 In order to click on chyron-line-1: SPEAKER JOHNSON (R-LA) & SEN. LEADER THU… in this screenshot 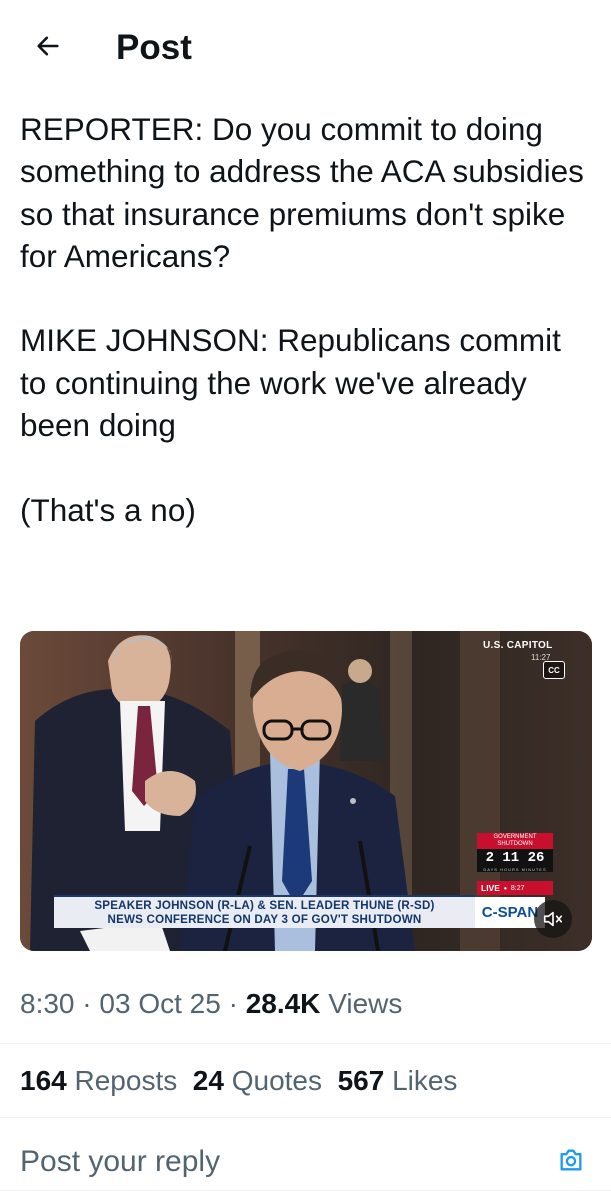, I will do `click(264, 905)`.